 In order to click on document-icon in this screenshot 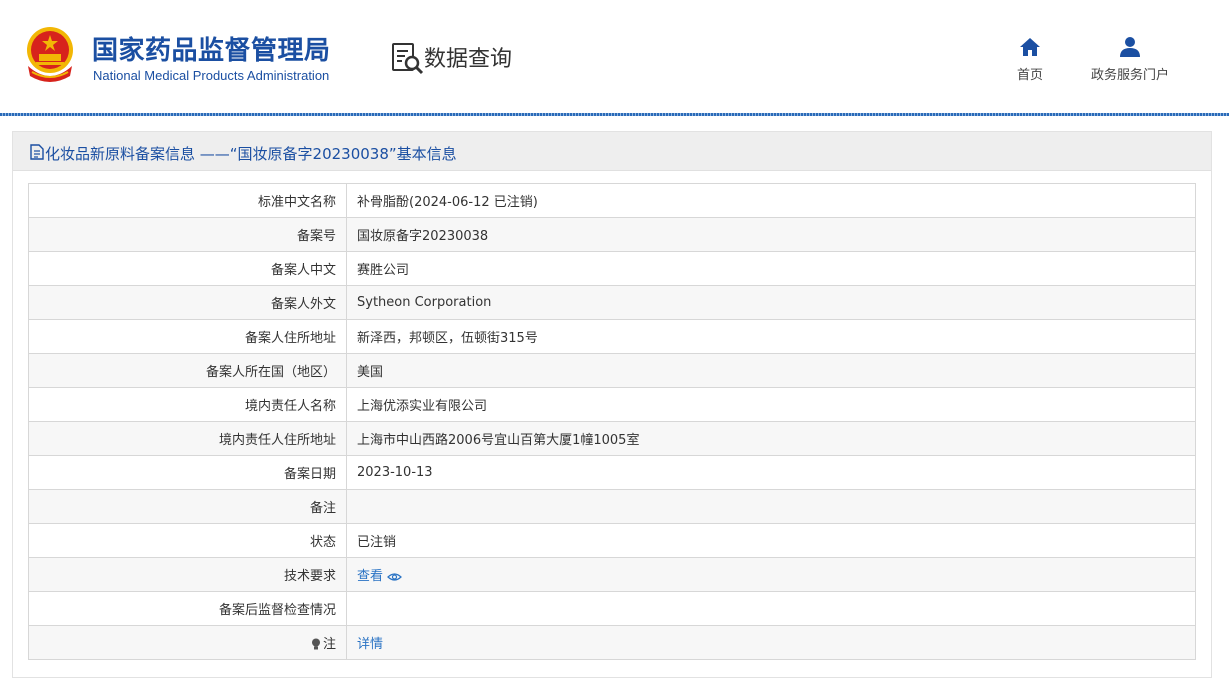, I will do `click(37, 152)`.